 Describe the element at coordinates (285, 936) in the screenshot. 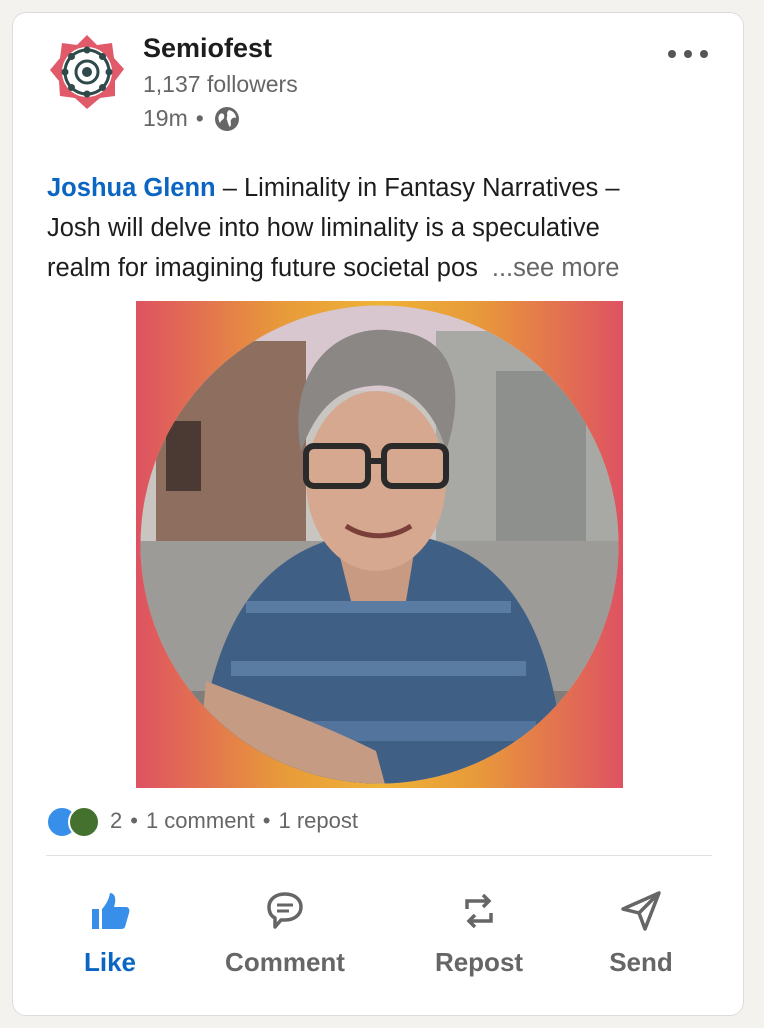

I see `comment-button: Comment` at that location.